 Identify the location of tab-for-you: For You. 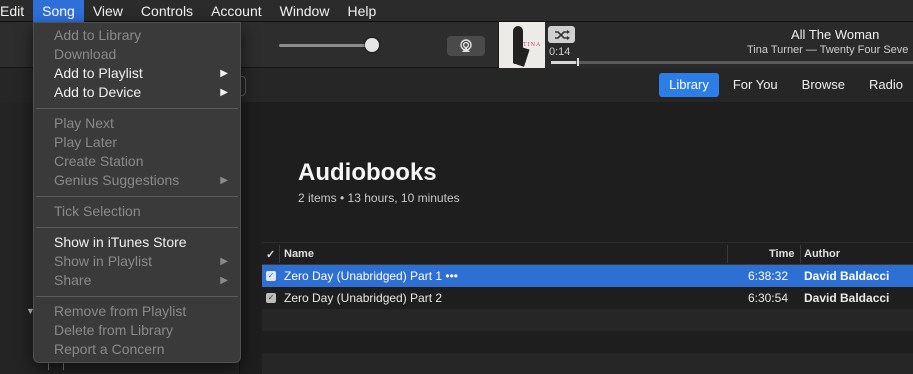
(755, 85).